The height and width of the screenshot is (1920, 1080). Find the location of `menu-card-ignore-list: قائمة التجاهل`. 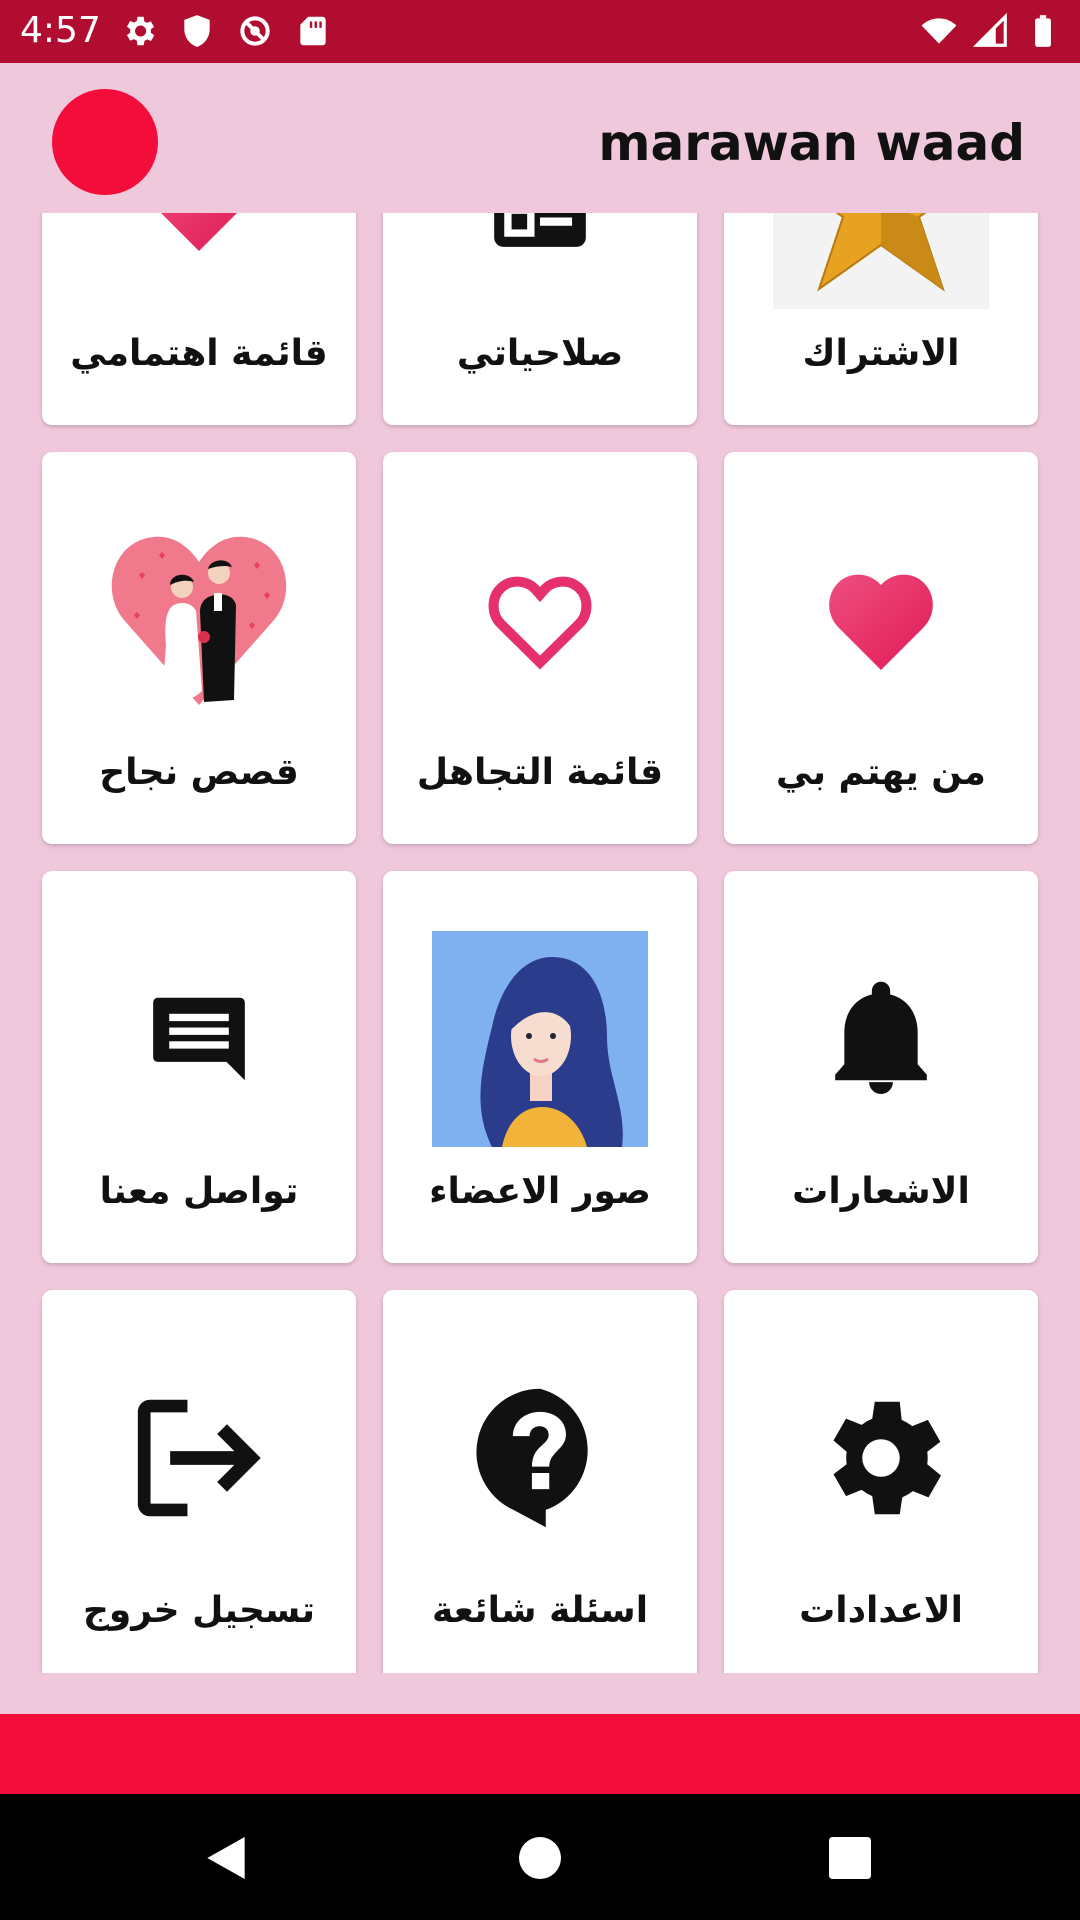

menu-card-ignore-list: قائمة التجاهل is located at coordinates (540, 648).